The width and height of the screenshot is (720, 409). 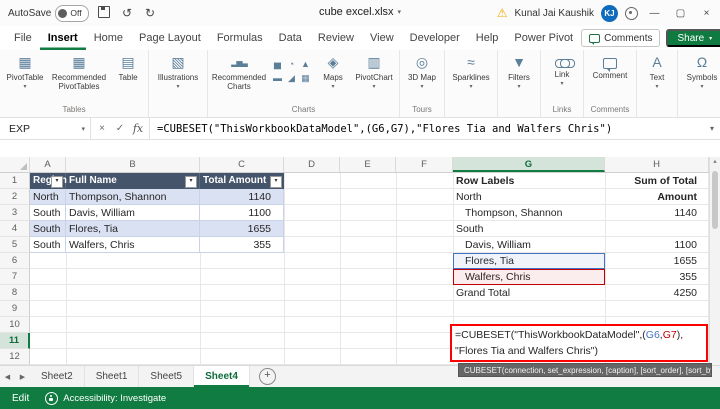 I want to click on undo-icon: ↺, so click(x=127, y=13).